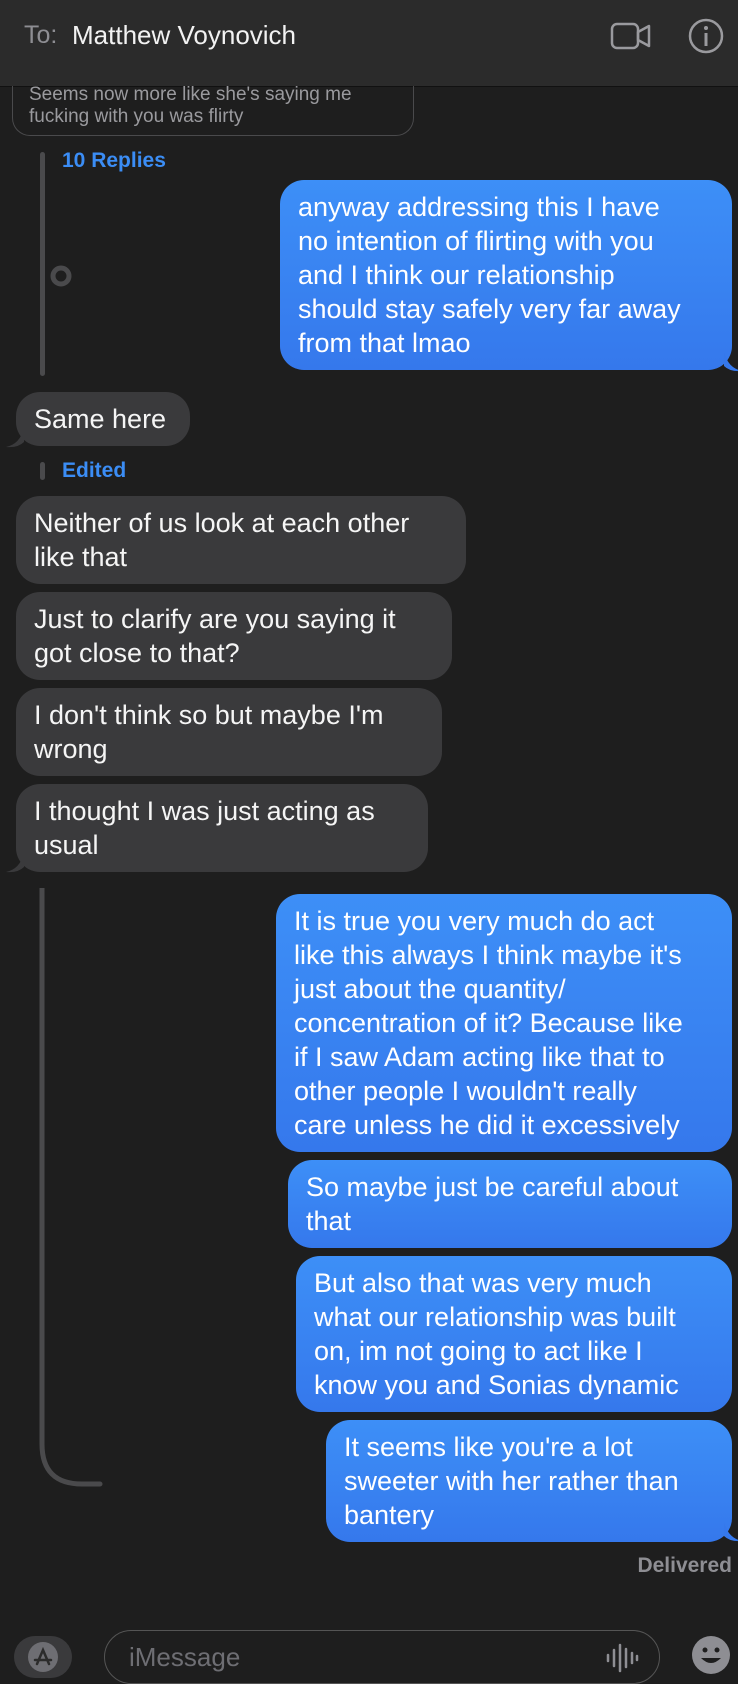 This screenshot has width=738, height=1684. Describe the element at coordinates (185, 1657) in the screenshot. I see `message-placeholder: iMessage` at that location.